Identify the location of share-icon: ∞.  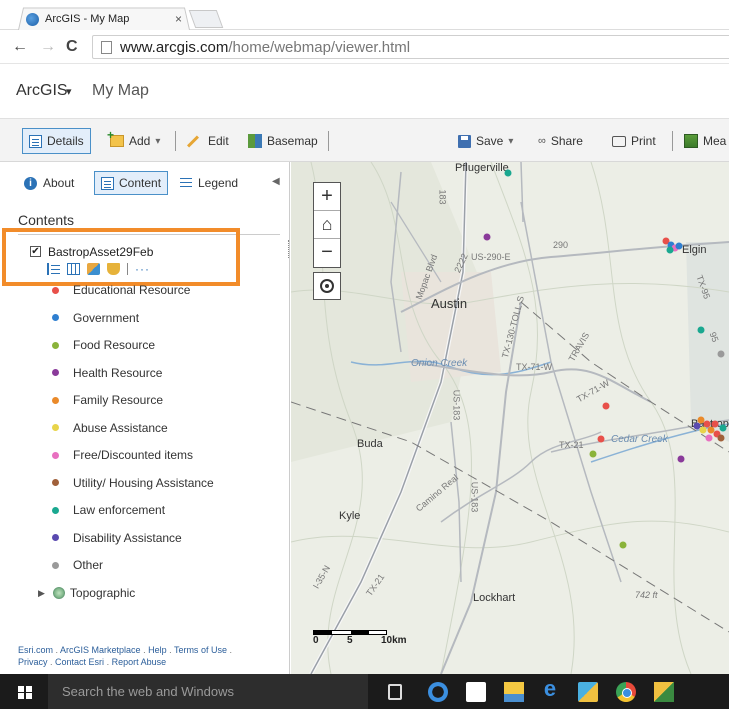
(542, 141).